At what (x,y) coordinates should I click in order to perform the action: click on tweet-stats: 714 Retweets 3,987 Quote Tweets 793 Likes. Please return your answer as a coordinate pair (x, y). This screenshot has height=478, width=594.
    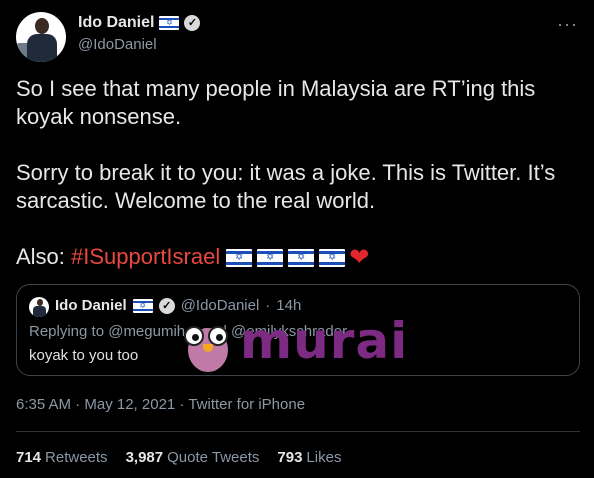
    Looking at the image, I should click on (178, 457).